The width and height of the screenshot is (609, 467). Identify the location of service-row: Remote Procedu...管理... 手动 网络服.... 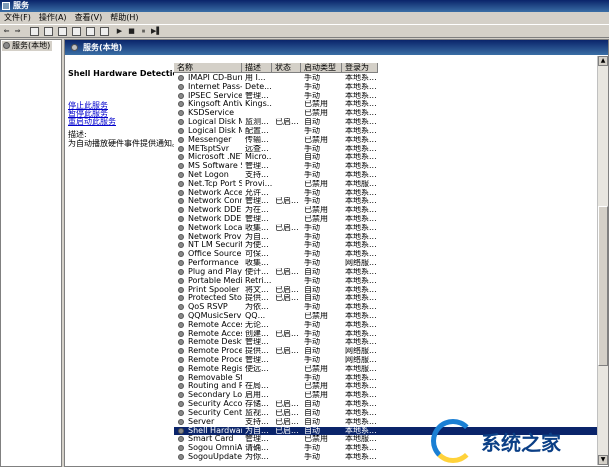
(391, 360).